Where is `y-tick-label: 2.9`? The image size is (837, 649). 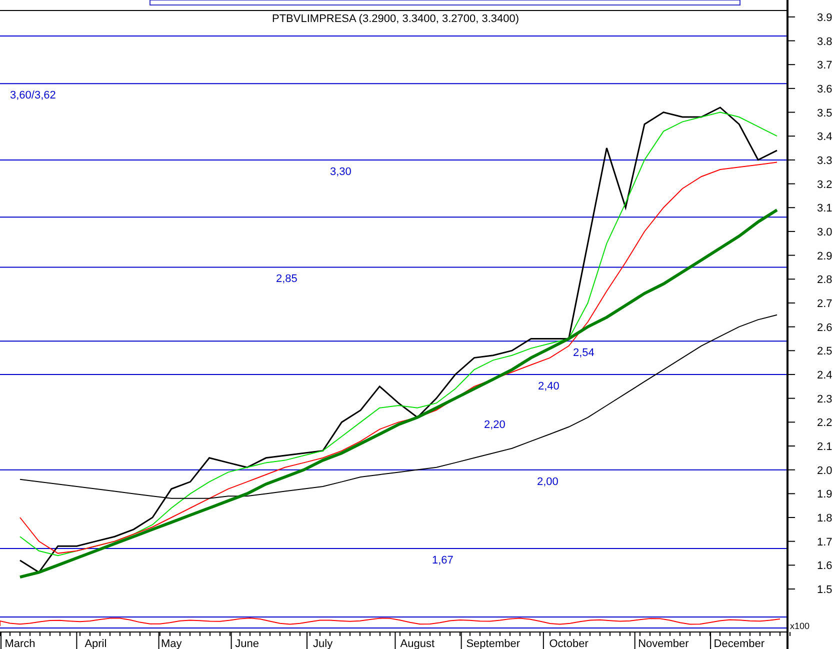 y-tick-label: 2.9 is located at coordinates (824, 256).